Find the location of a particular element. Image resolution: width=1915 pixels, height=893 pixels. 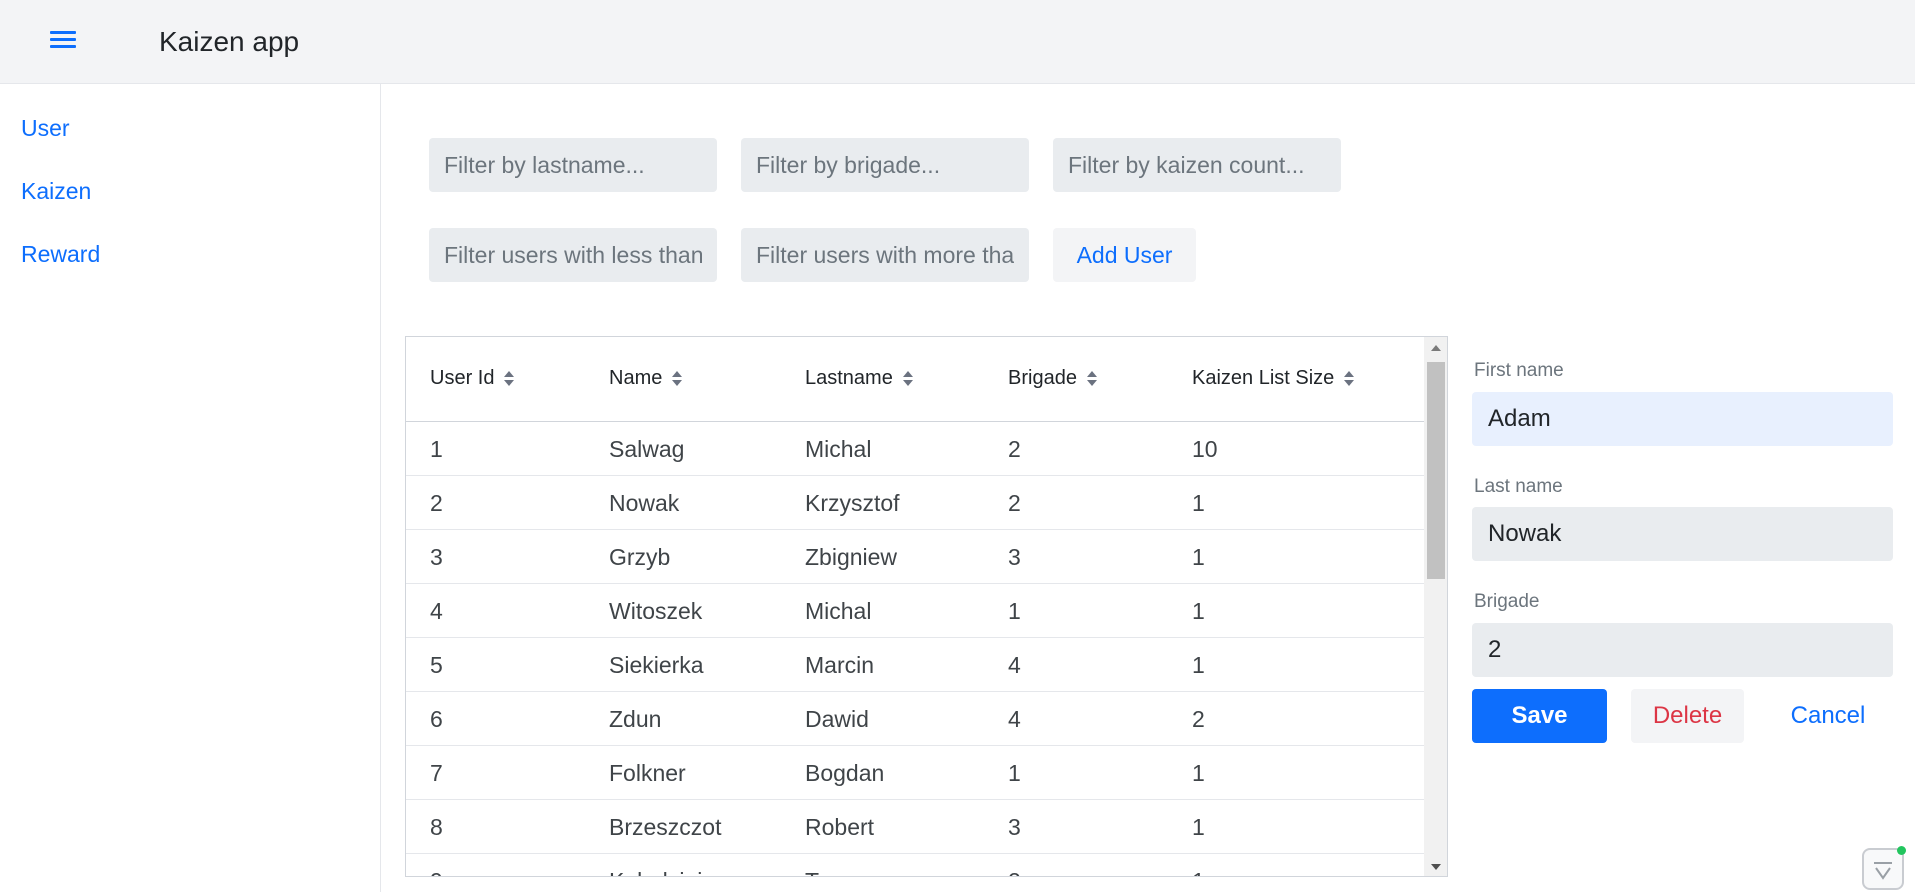

hamburger-menu-icon is located at coordinates (65, 42).